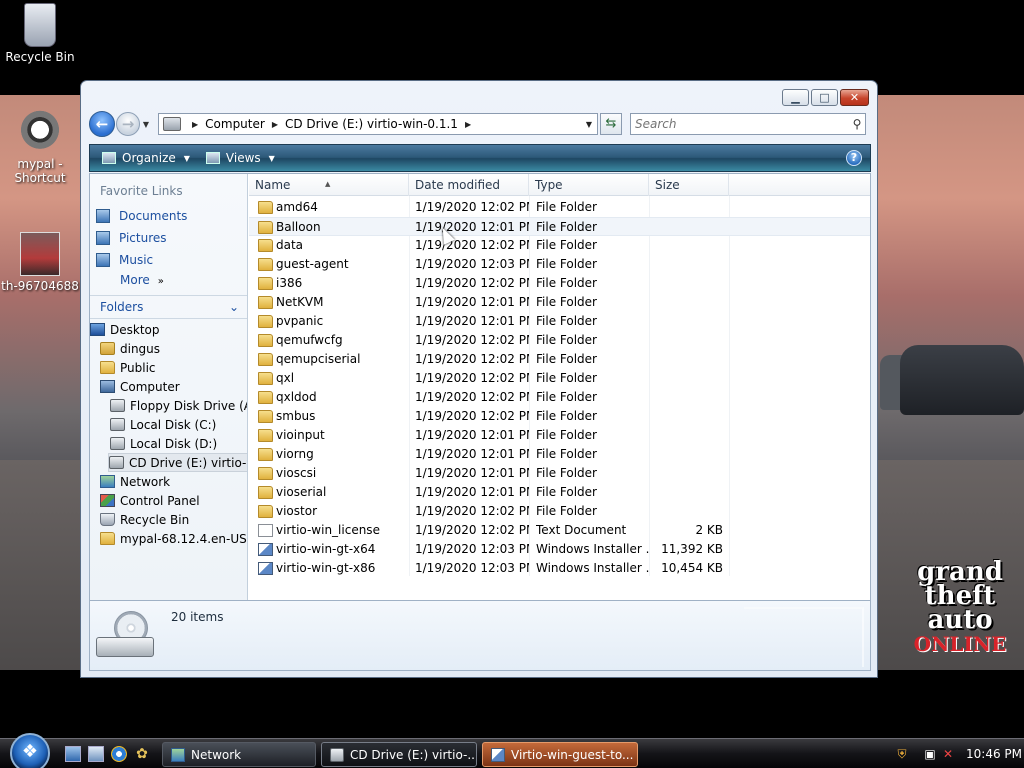 The width and height of the screenshot is (1024, 768). Describe the element at coordinates (469, 185) in the screenshot. I see `column-date-modified: Date modified` at that location.